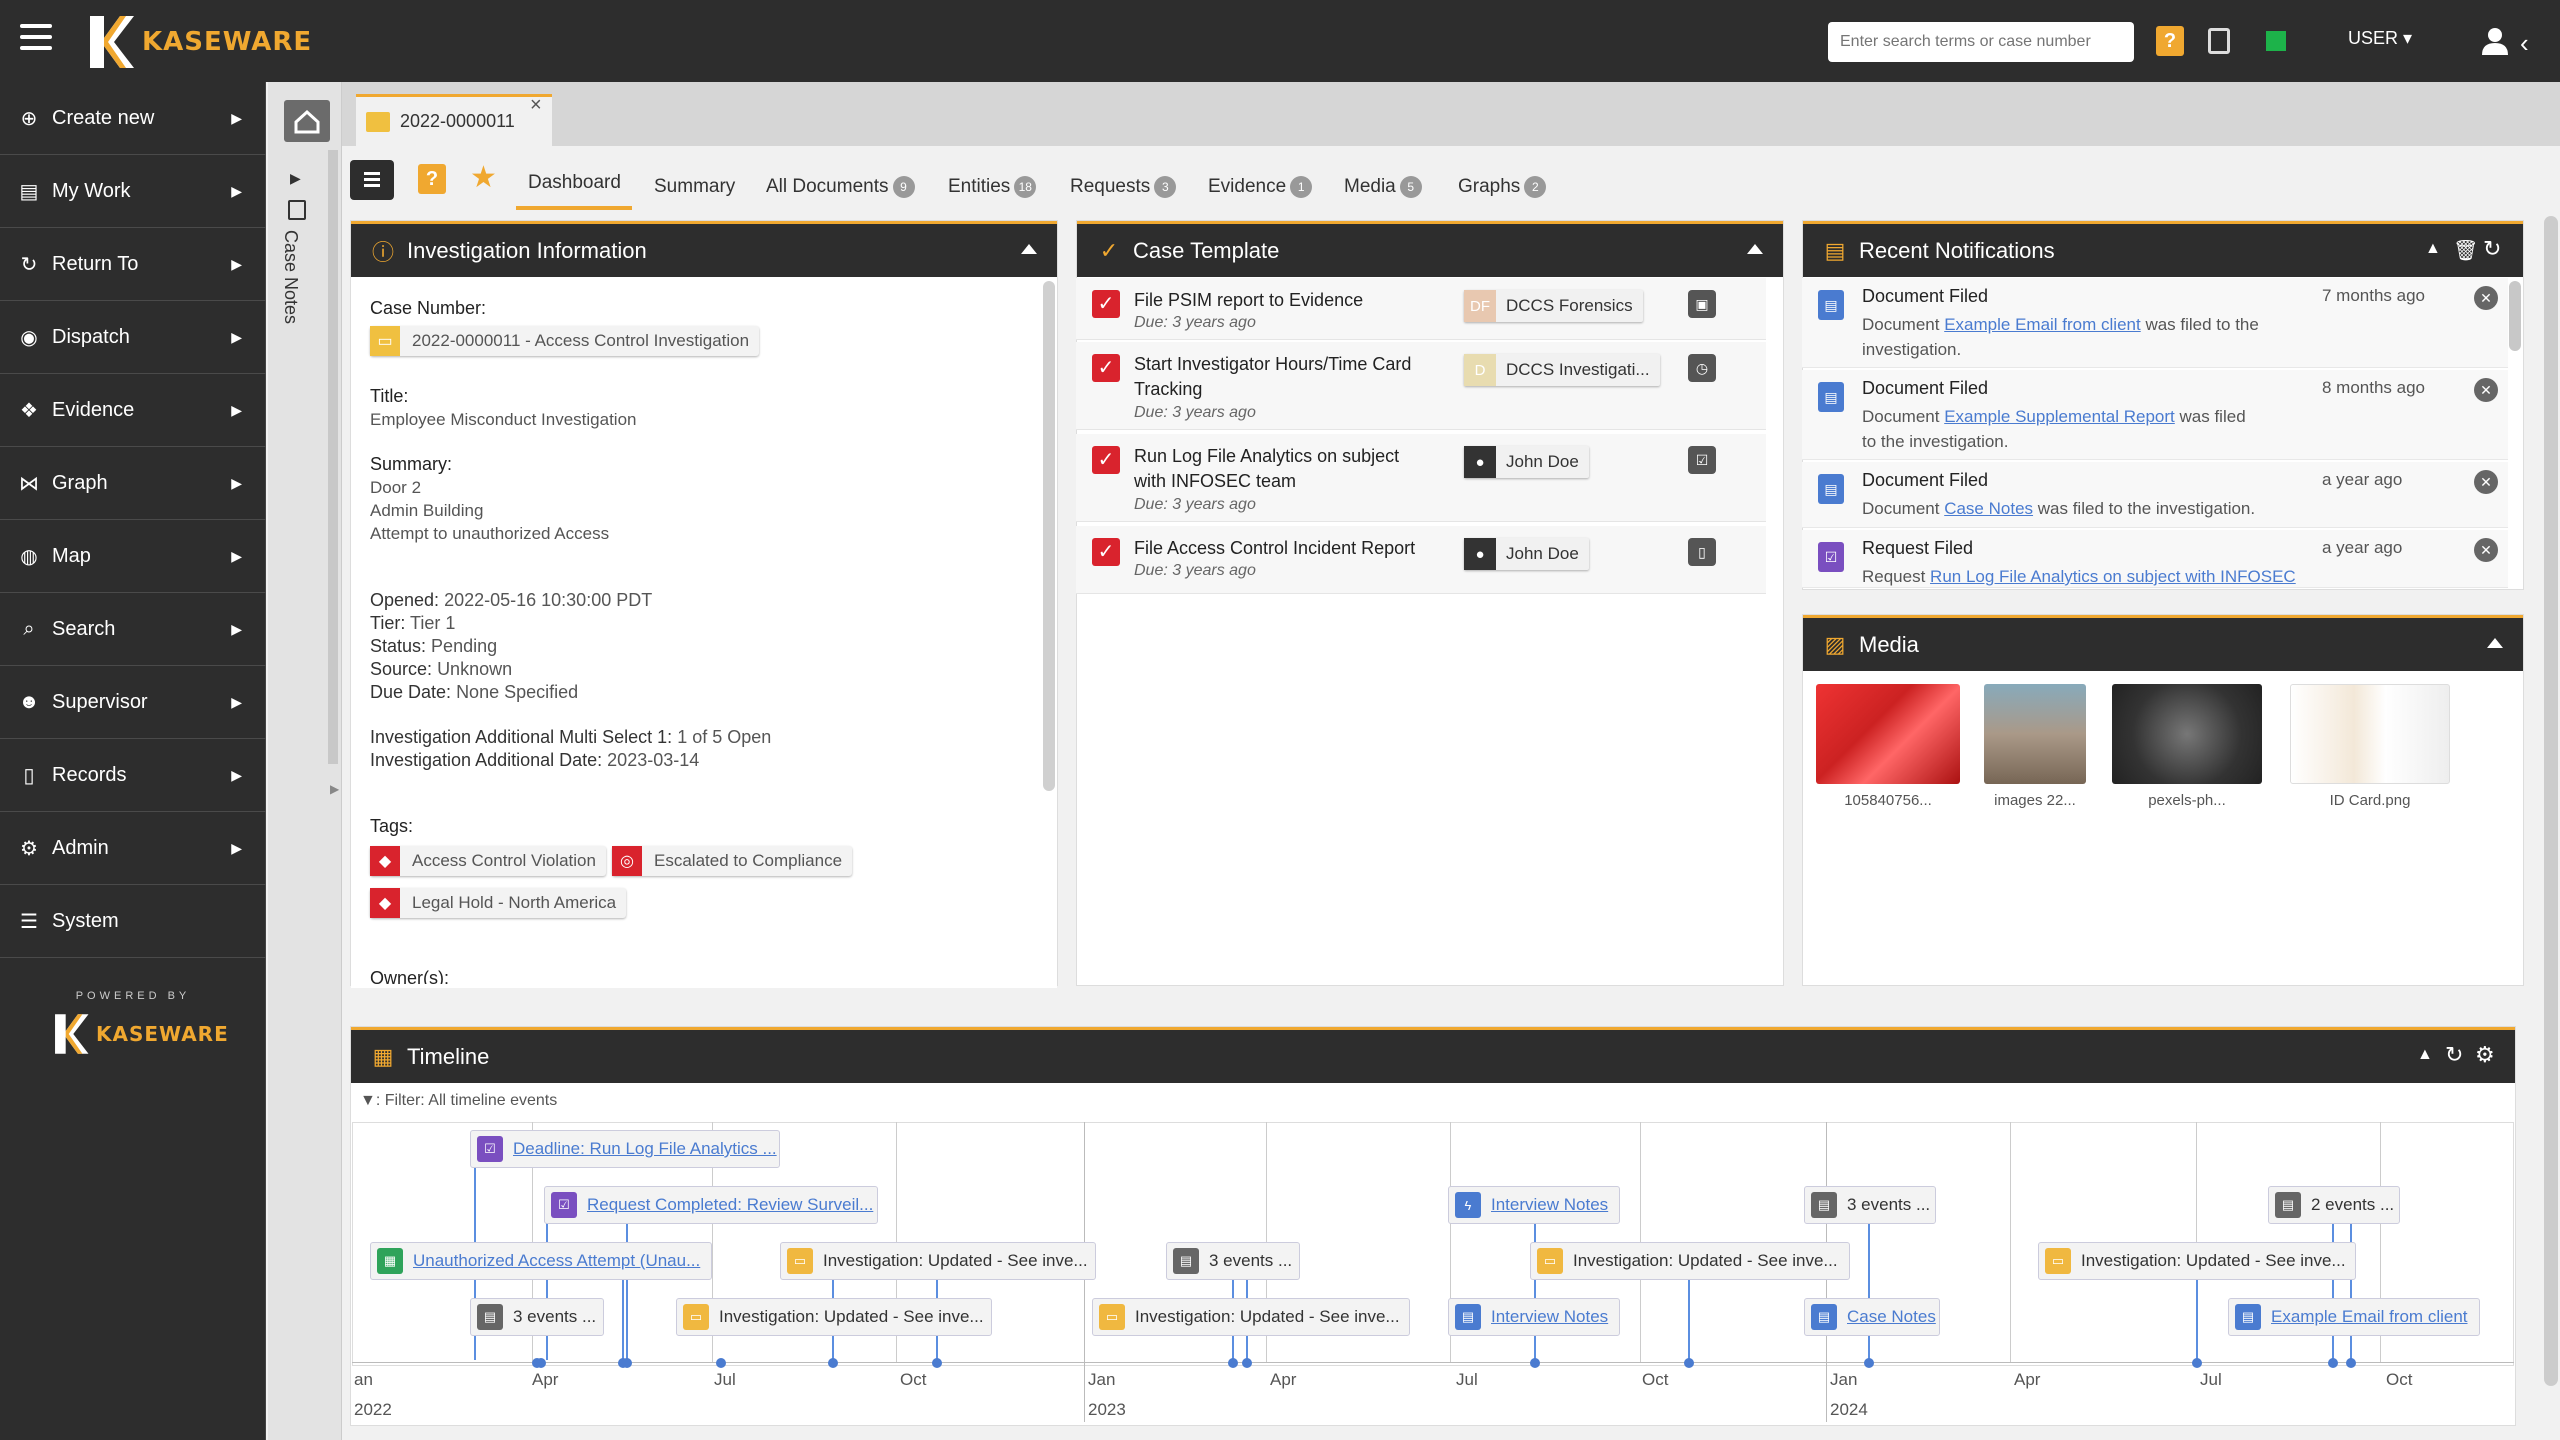 This screenshot has width=2560, height=1440. I want to click on sidebar-item-return-to: ↻ Return To ▶, so click(133, 264).